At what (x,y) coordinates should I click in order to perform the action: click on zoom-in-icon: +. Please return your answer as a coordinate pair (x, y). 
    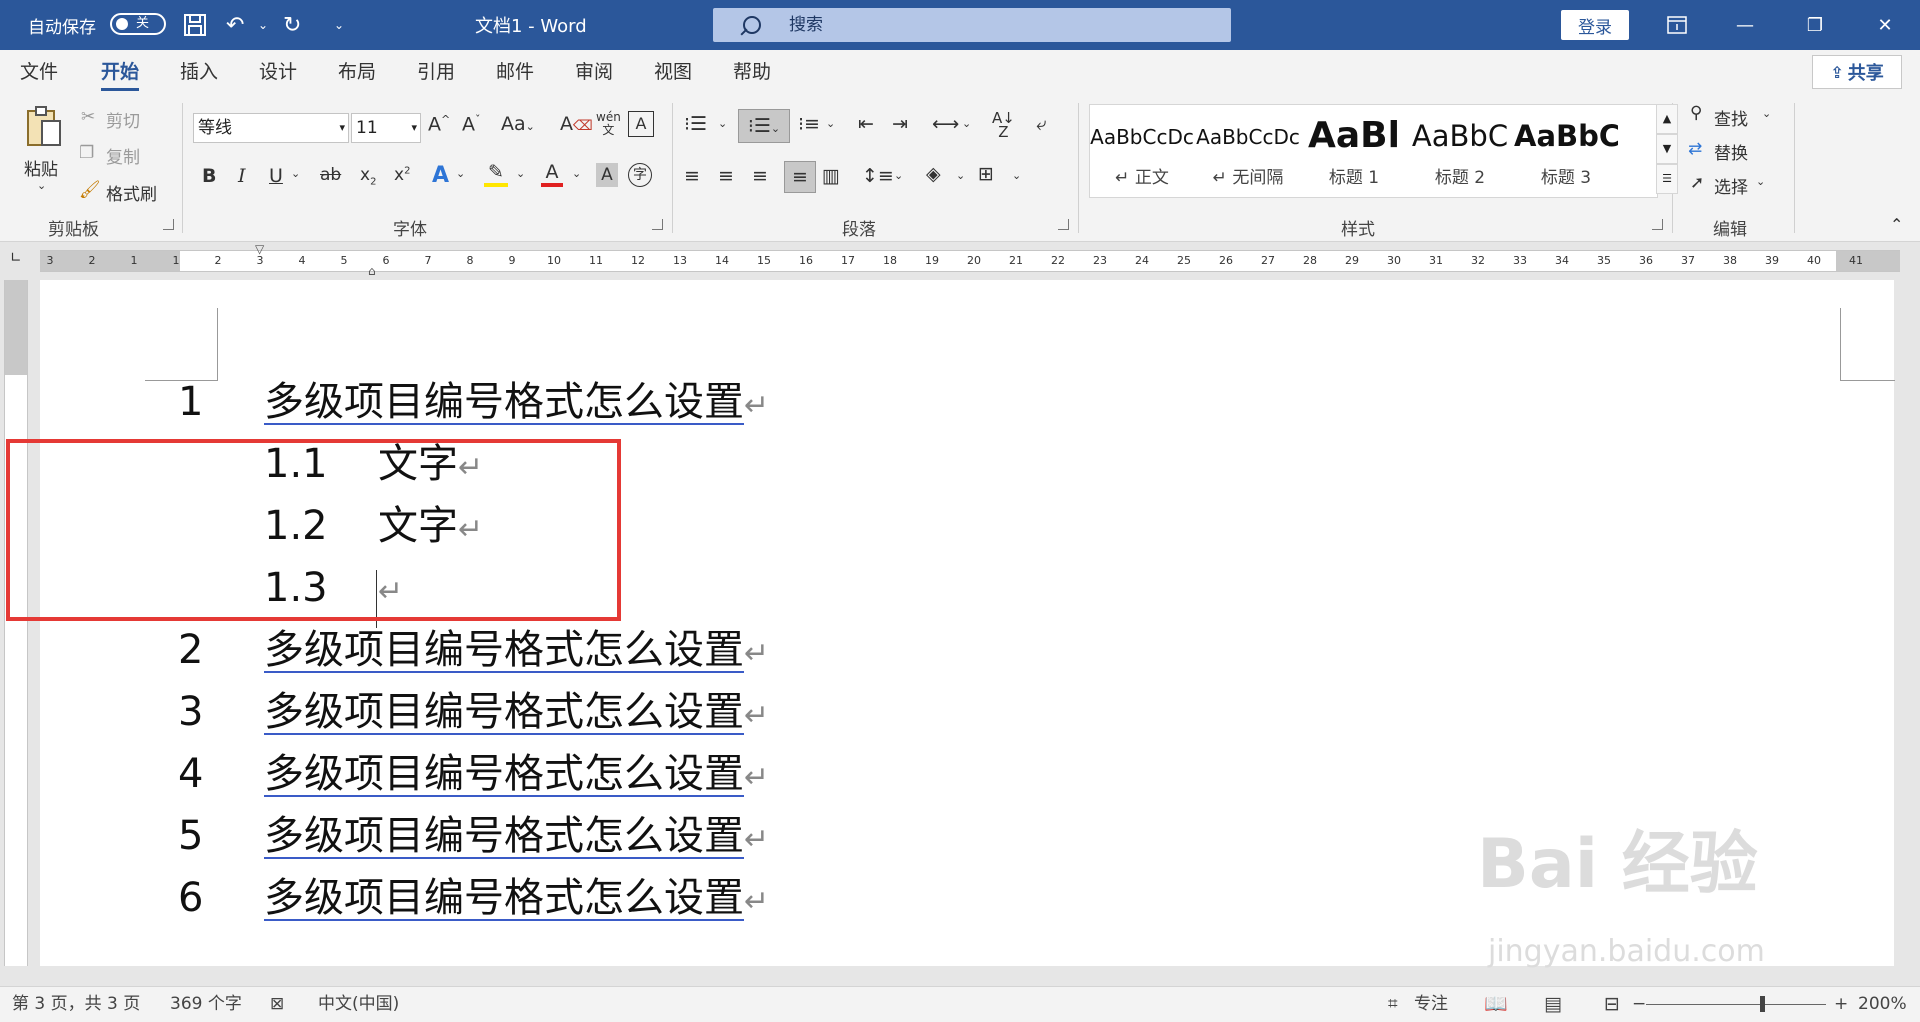
    Looking at the image, I should click on (1841, 1004).